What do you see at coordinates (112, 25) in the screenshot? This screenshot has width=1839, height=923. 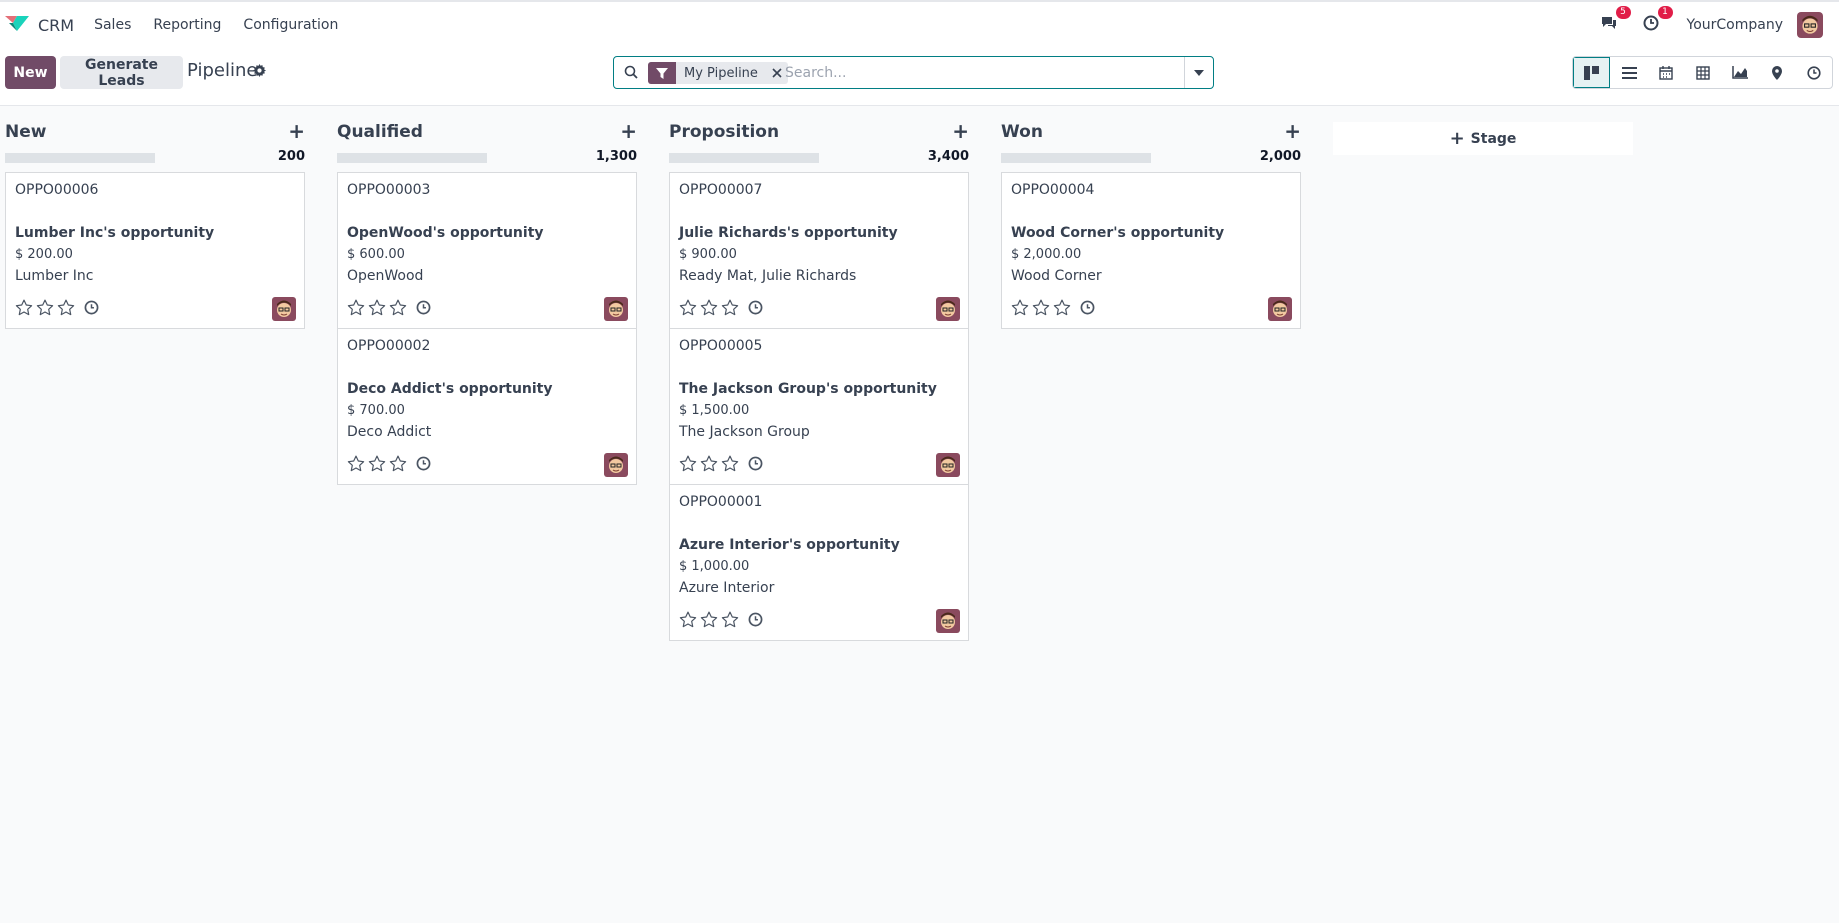 I see `menu-sales: Sales` at bounding box center [112, 25].